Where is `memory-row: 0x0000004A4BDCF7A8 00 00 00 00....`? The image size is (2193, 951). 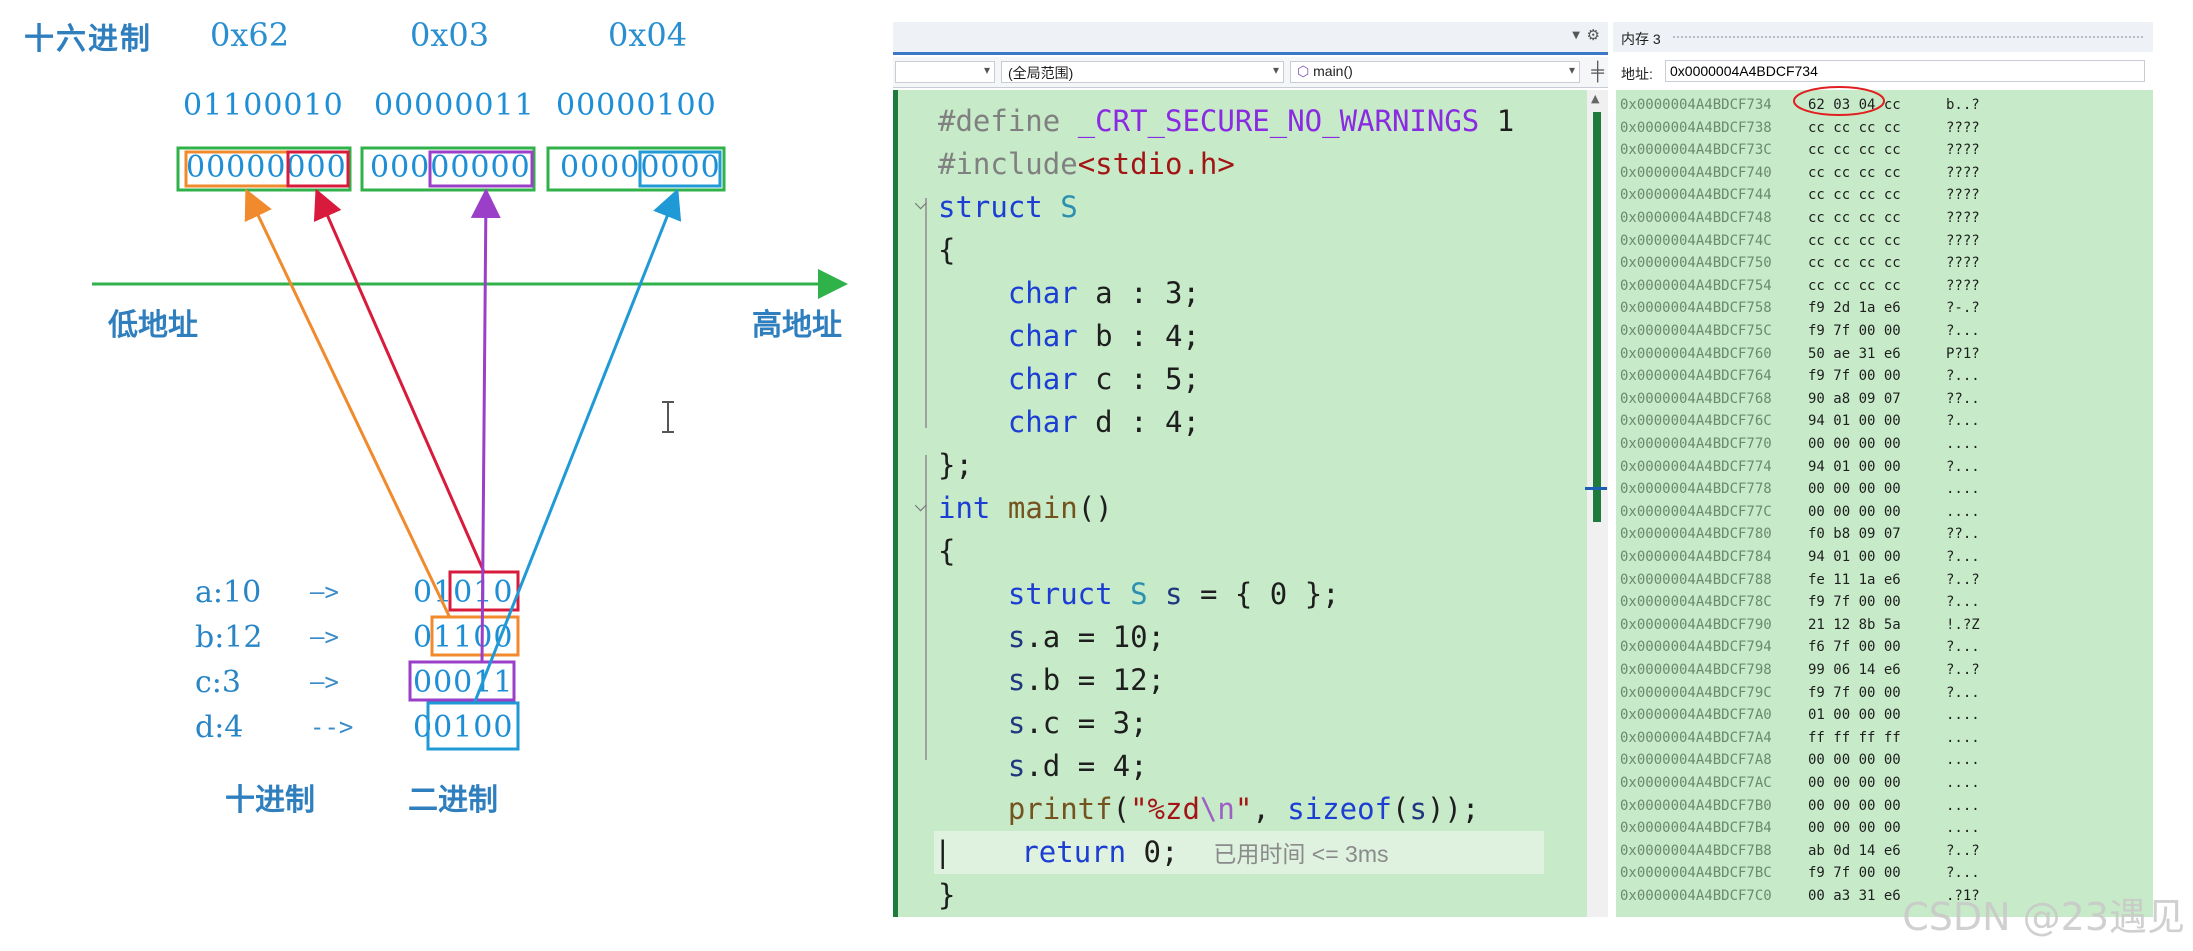 memory-row: 0x0000004A4BDCF7A8 00 00 00 00.... is located at coordinates (1800, 760).